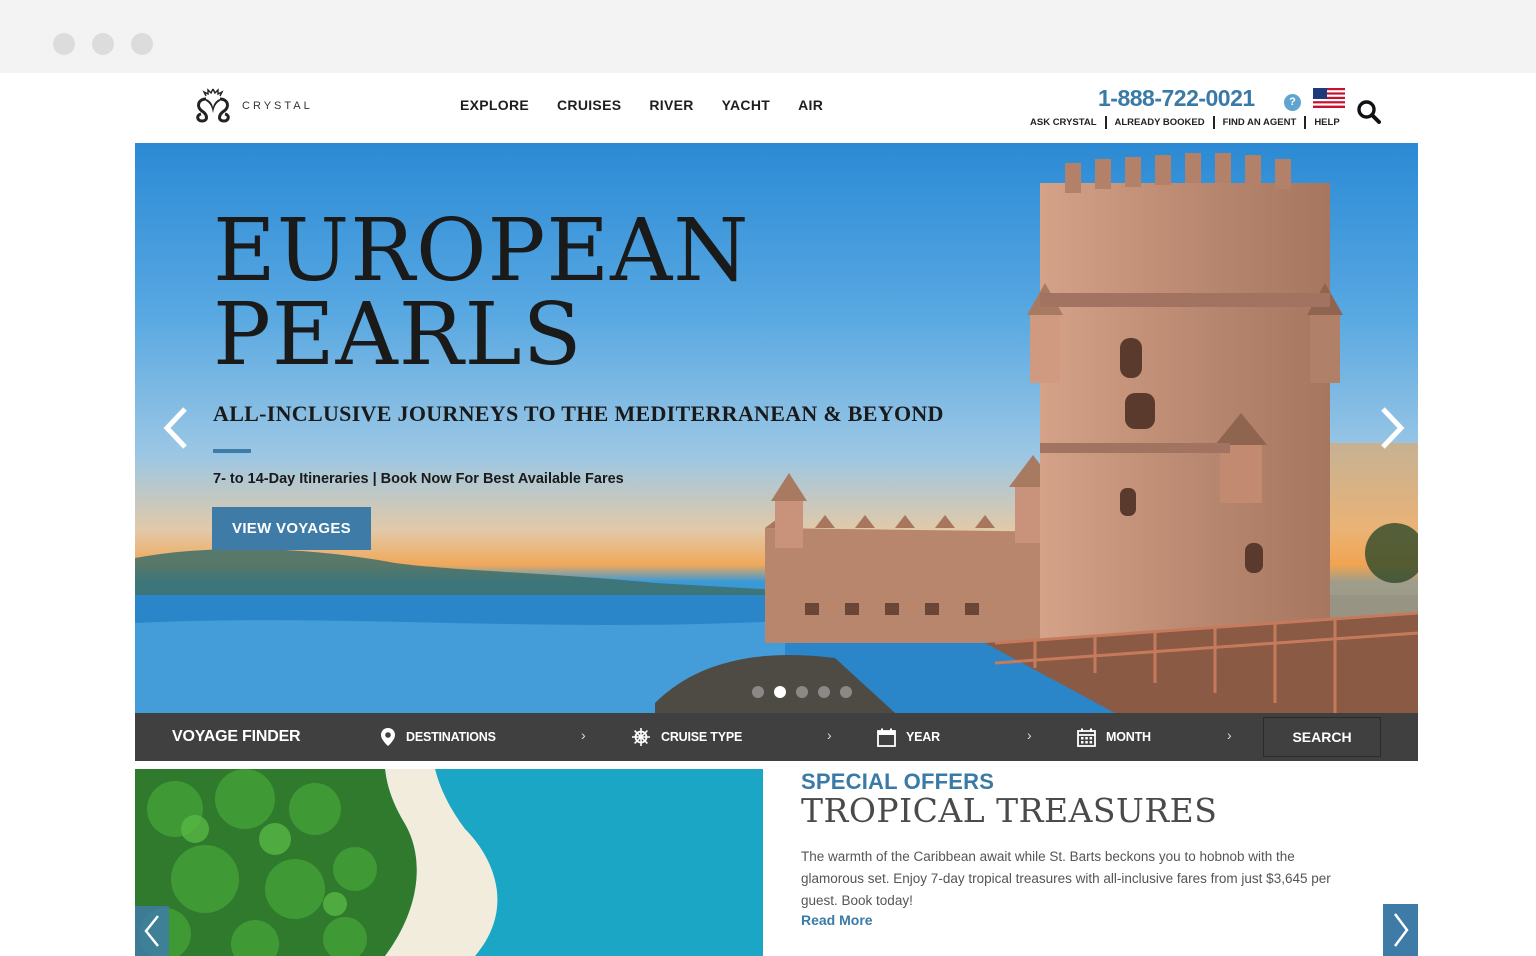  I want to click on hero-title-line2: PEARLS, so click(398, 335).